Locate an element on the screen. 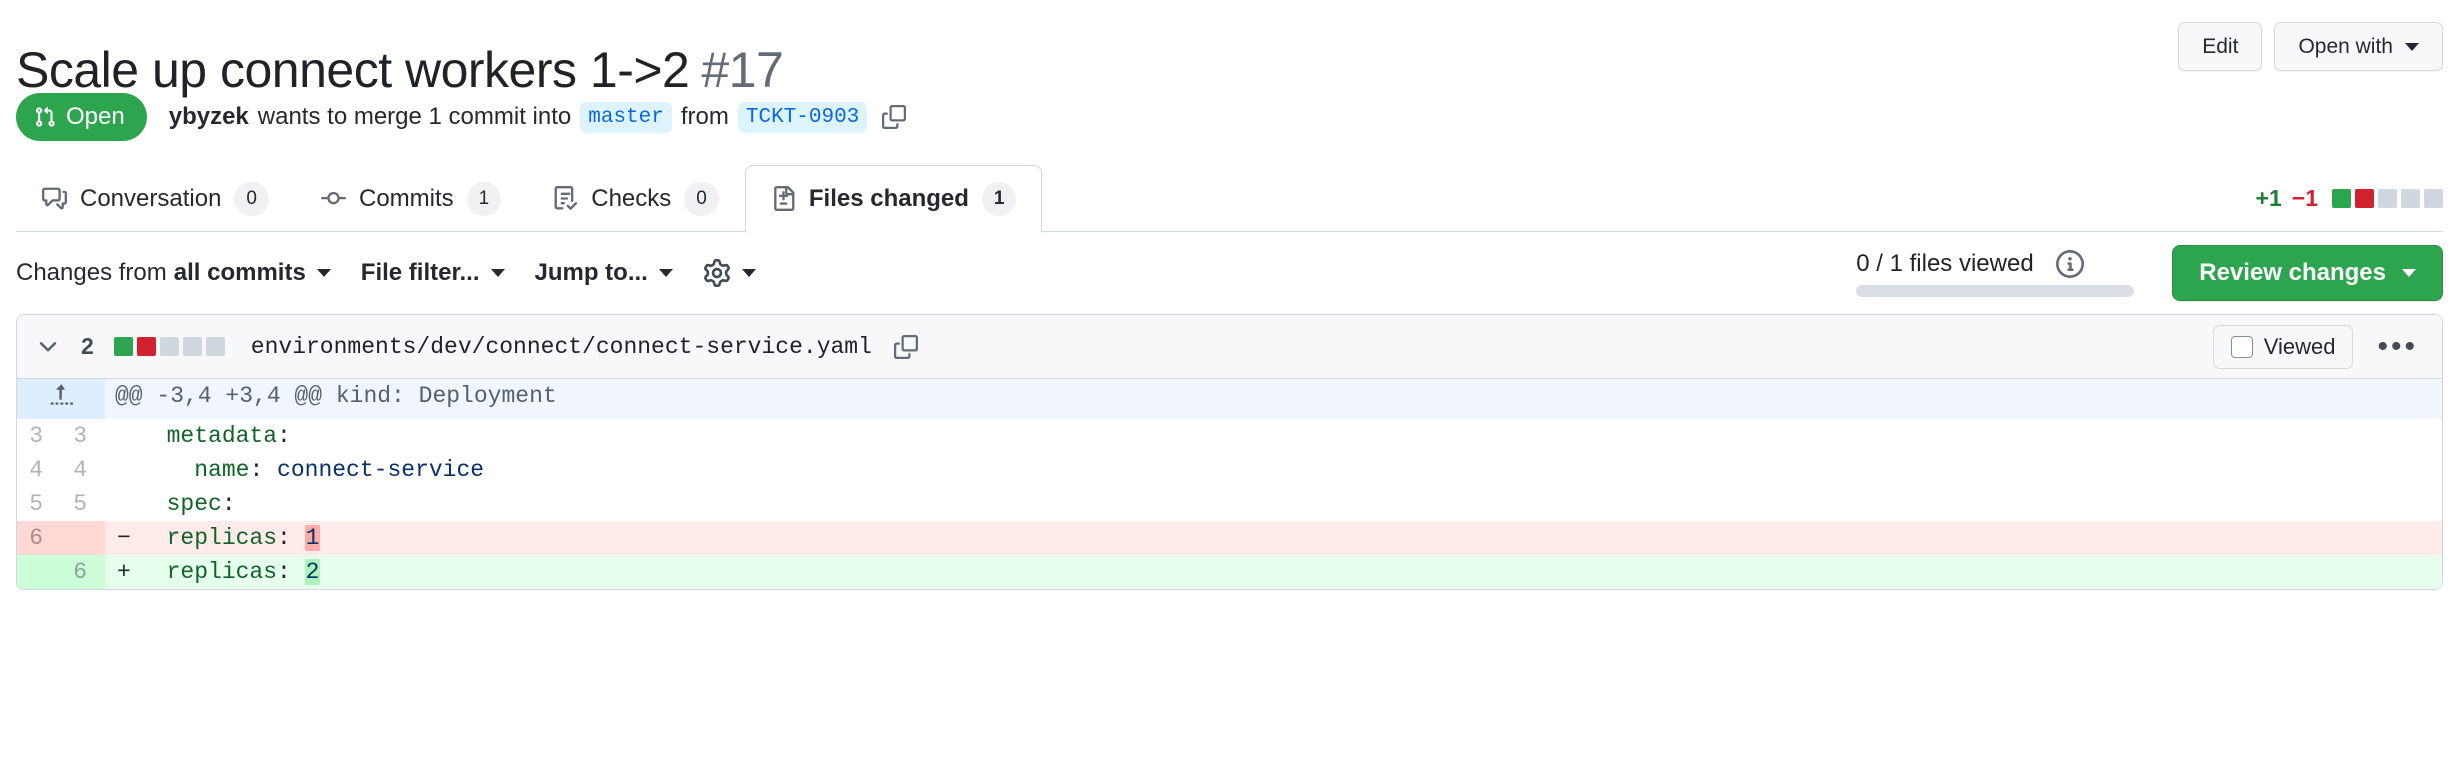 The width and height of the screenshot is (2459, 761). tab-checks-label: Checks is located at coordinates (631, 198).